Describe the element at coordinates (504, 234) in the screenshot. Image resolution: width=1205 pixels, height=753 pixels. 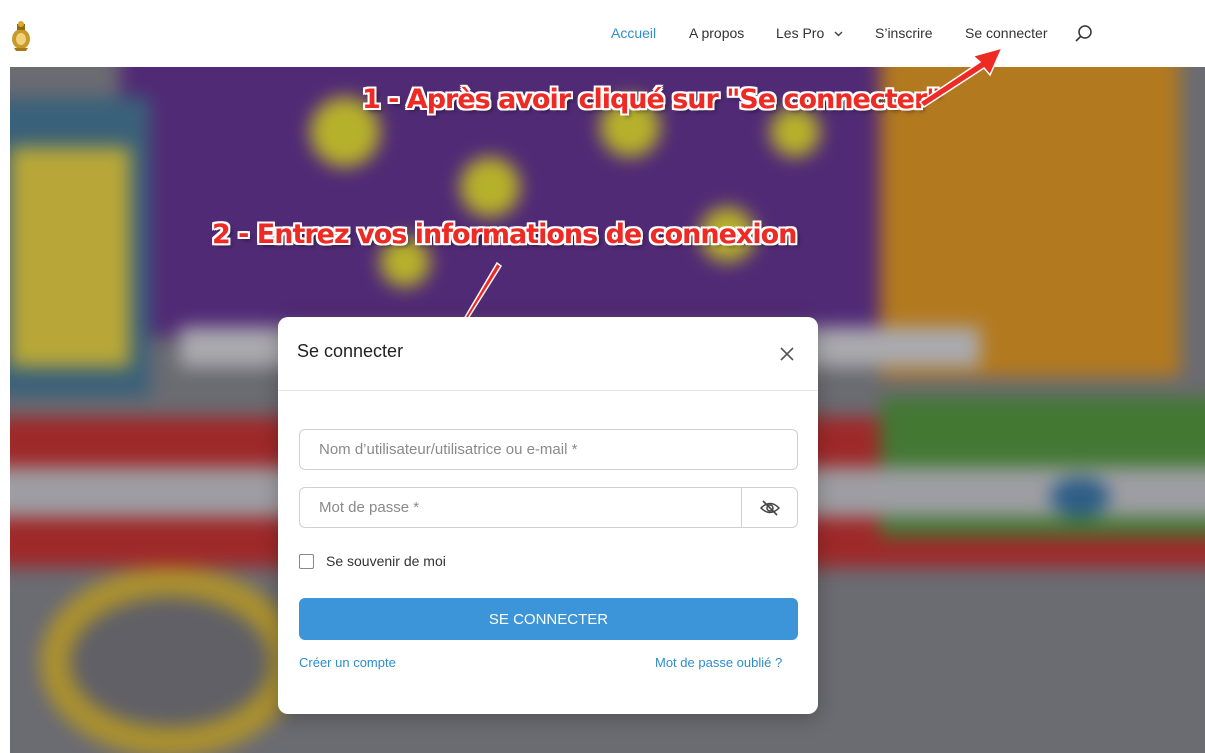
I see `annotation-step-2: 2 - Entrez vos informations de connexion` at that location.